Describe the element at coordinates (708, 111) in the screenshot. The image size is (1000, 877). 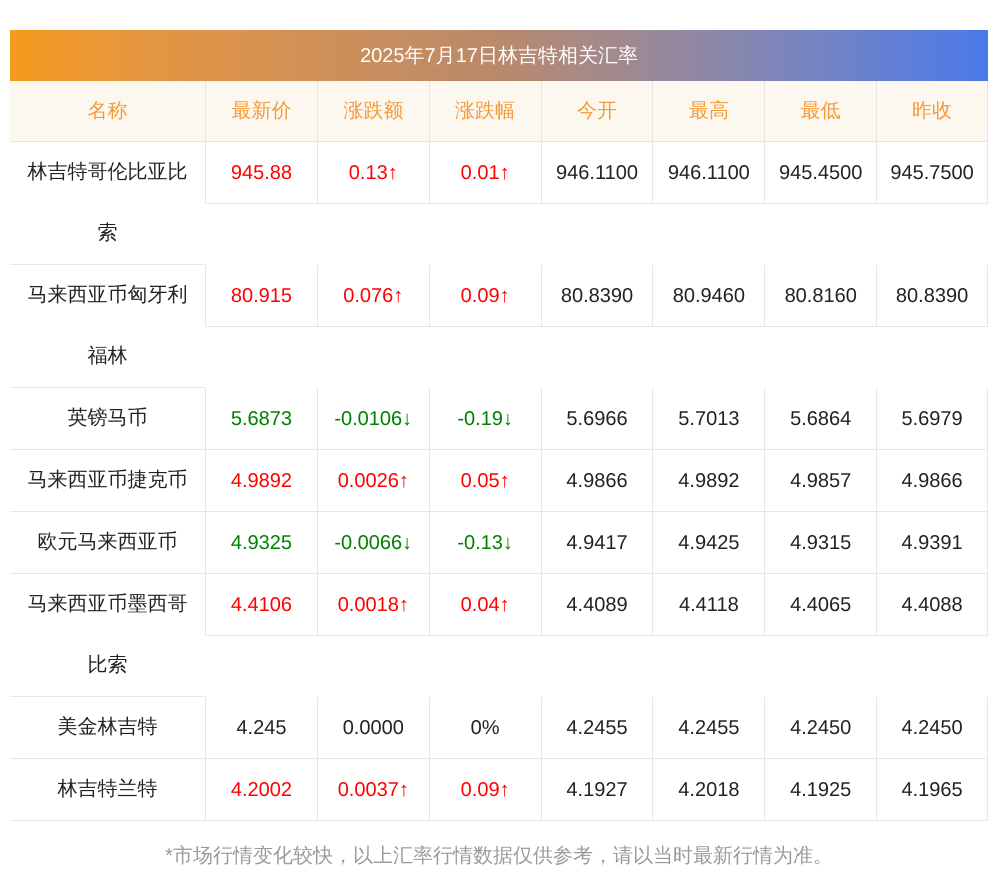
I see `column-header: 最高` at that location.